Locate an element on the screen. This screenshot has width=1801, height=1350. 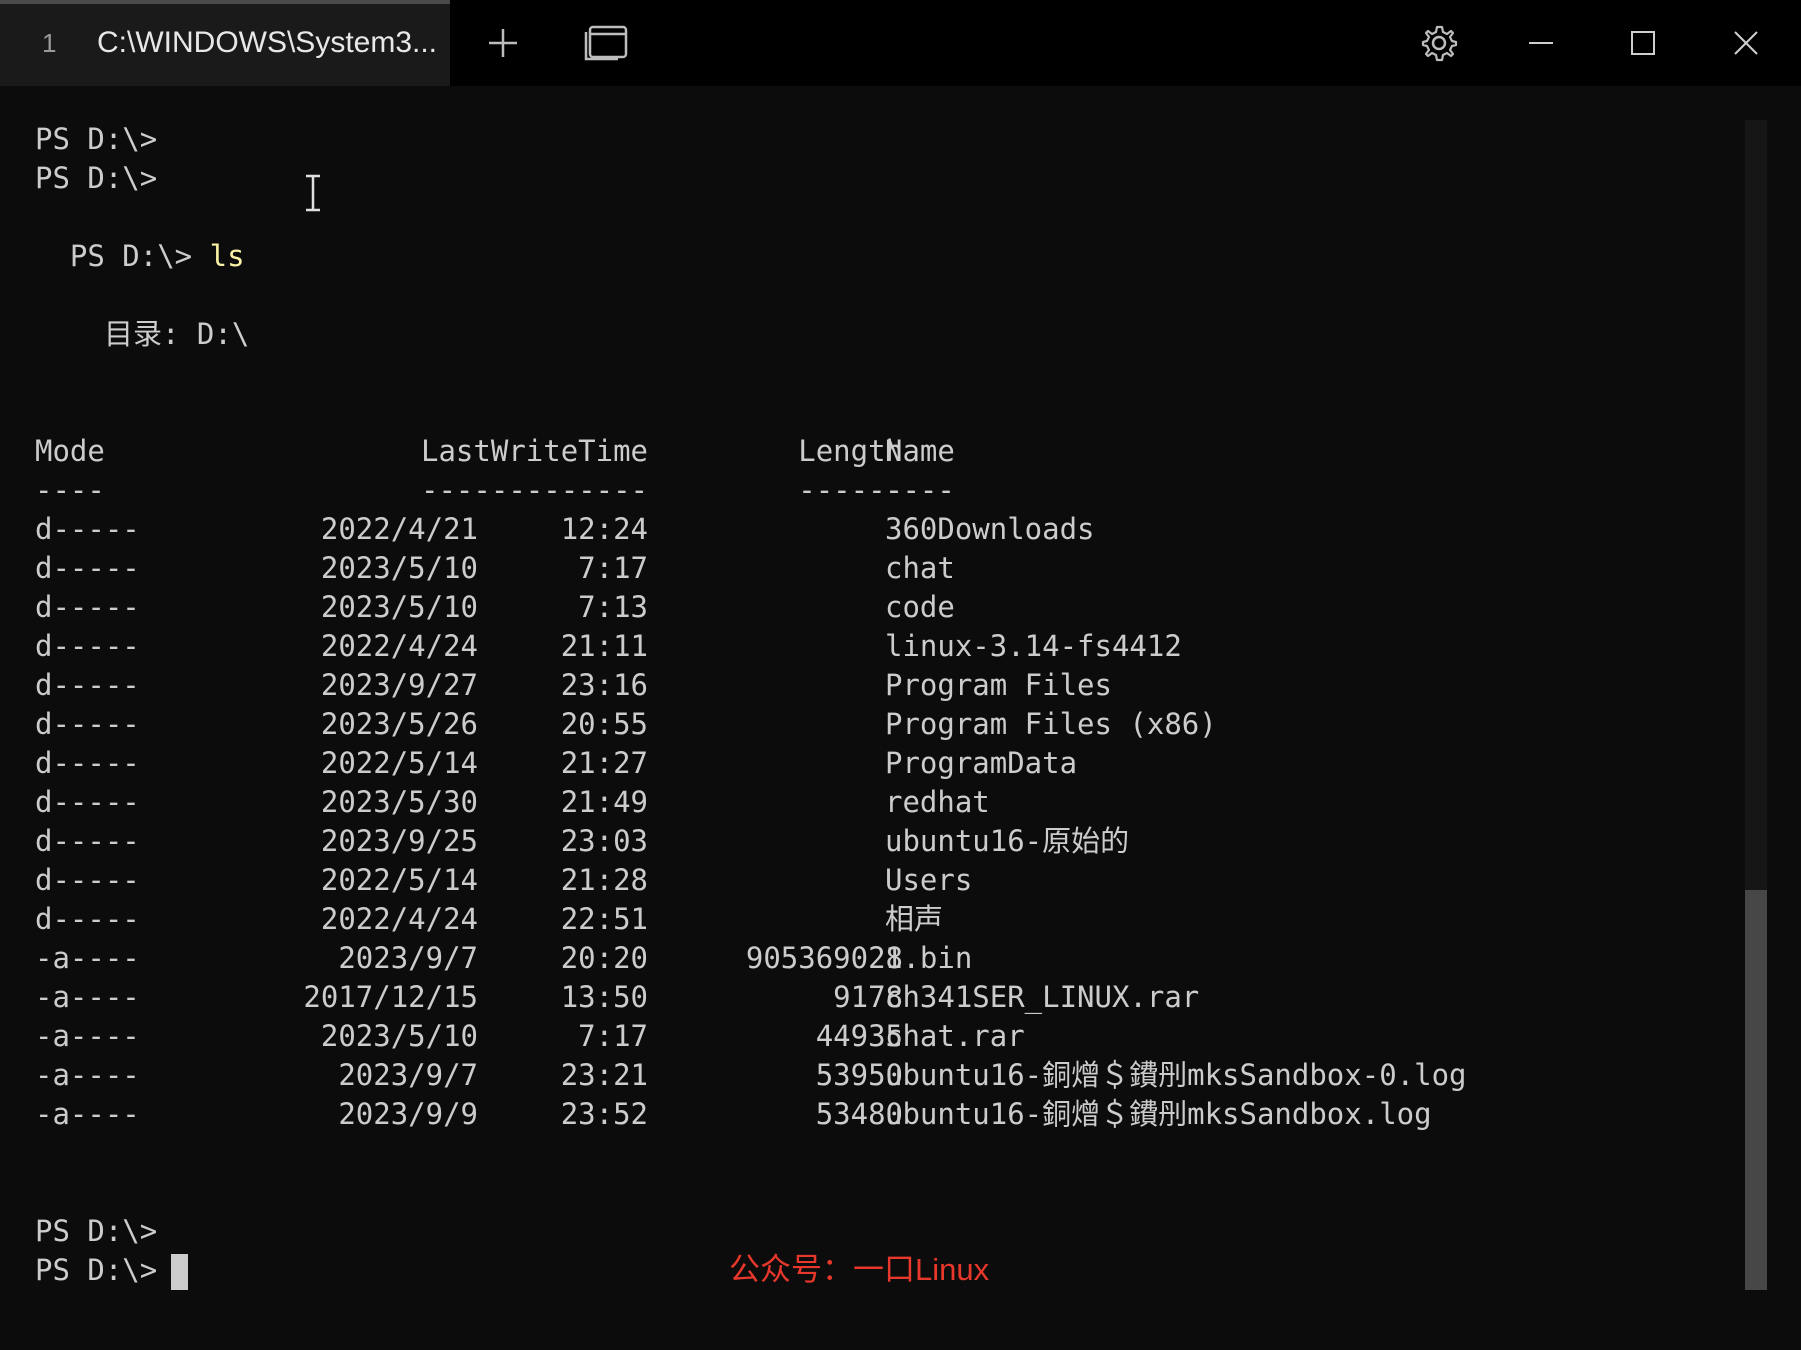
maximize-button is located at coordinates (1643, 43).